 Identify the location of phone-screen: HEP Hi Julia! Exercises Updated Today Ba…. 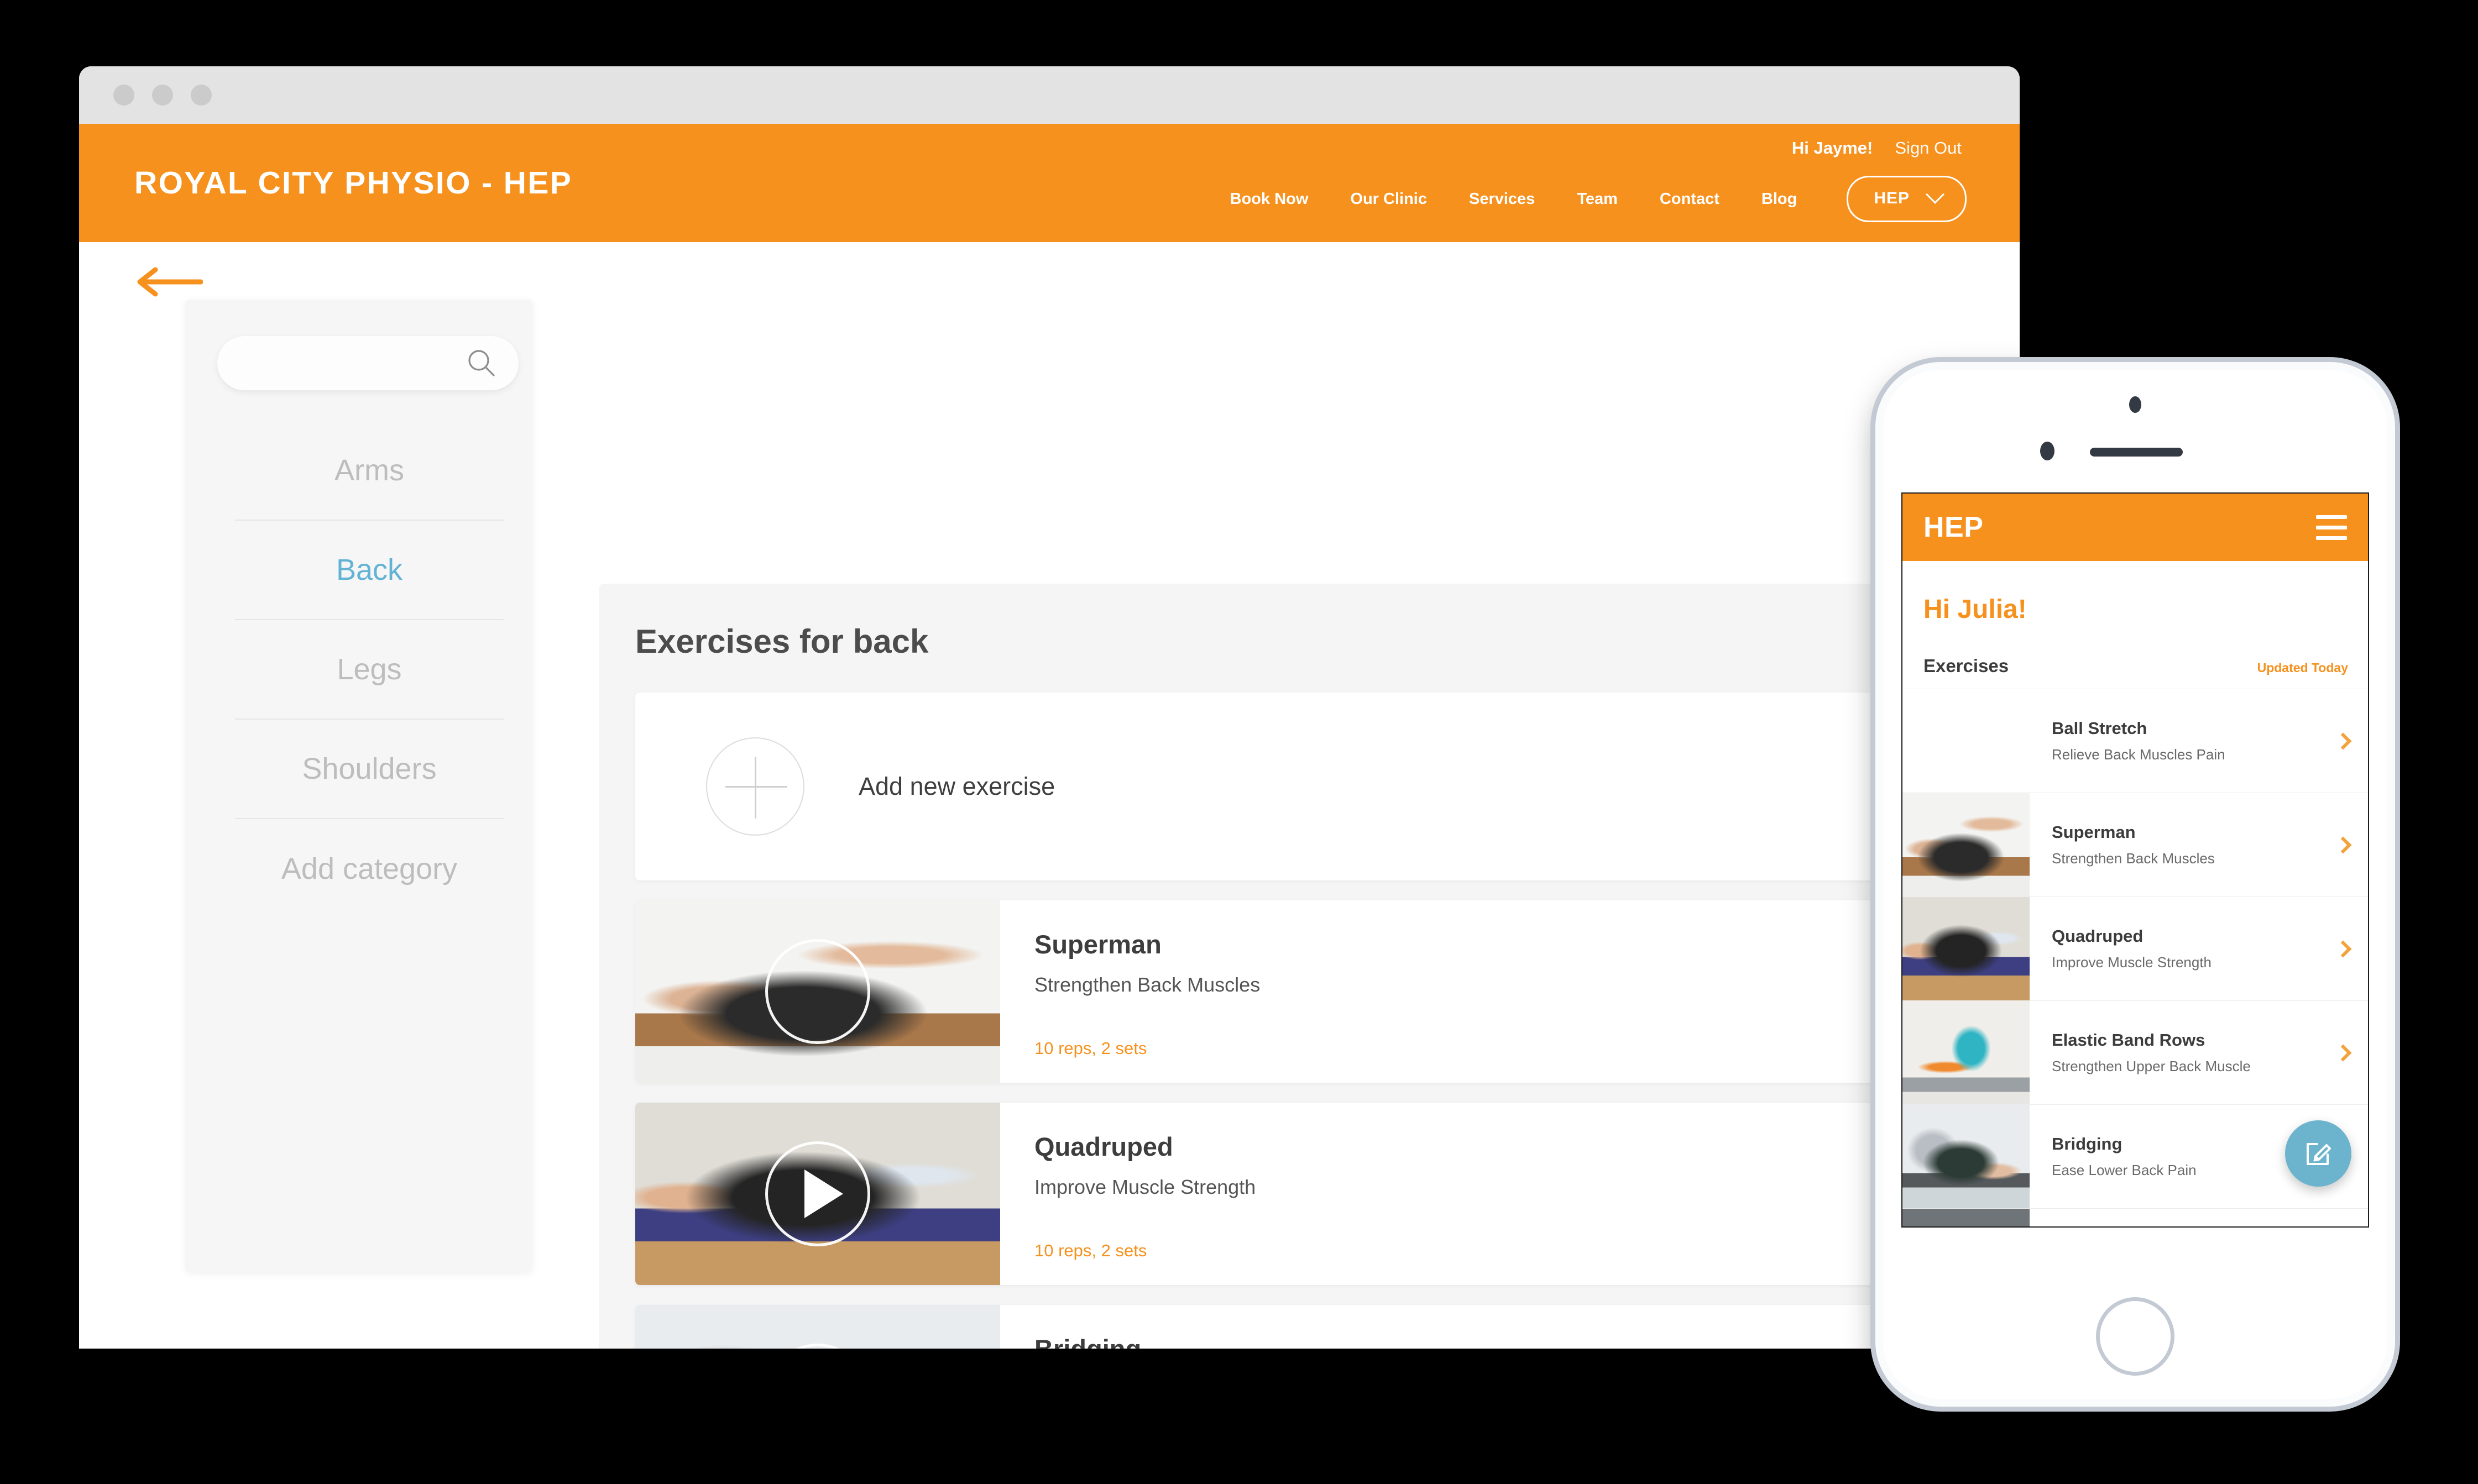
(2135, 860).